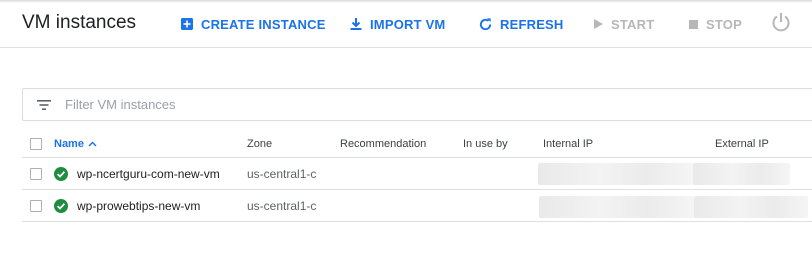  I want to click on filter-bar, so click(417, 104).